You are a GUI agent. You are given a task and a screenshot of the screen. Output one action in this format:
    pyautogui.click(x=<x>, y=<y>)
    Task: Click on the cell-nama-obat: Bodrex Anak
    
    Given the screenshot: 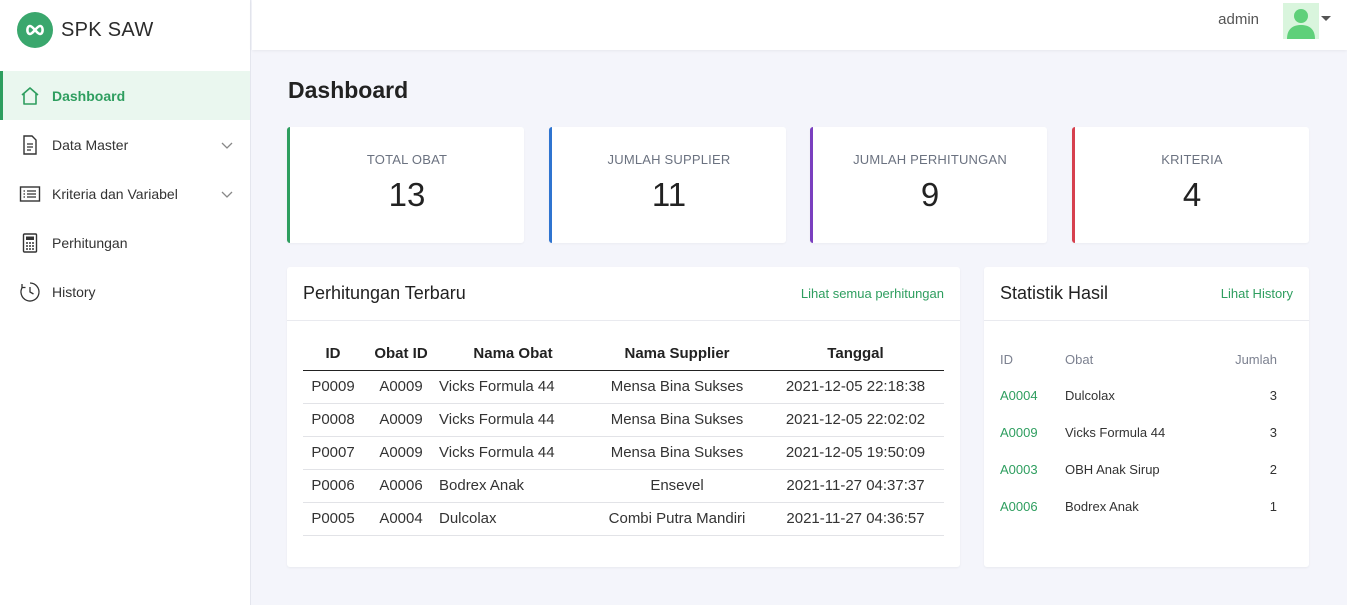 What is the action you would take?
    pyautogui.click(x=513, y=486)
    